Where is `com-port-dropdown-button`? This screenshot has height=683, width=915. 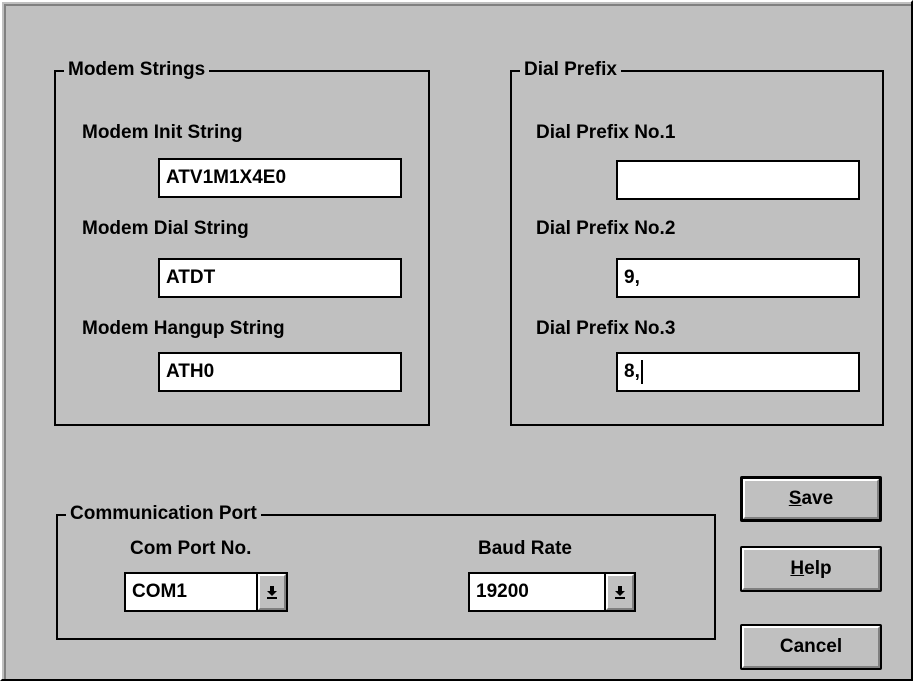 com-port-dropdown-button is located at coordinates (271, 592).